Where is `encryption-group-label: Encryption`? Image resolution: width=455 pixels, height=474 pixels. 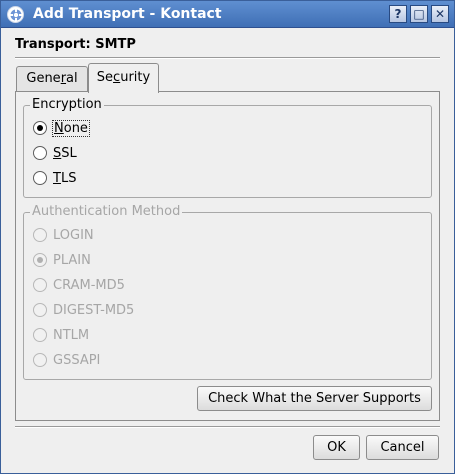
encryption-group-label: Encryption is located at coordinates (67, 104).